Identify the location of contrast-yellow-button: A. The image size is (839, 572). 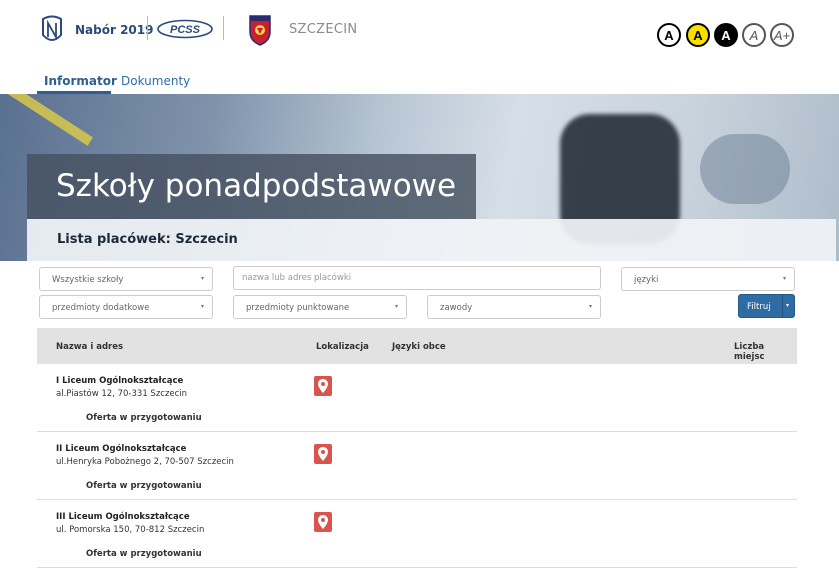
(698, 35).